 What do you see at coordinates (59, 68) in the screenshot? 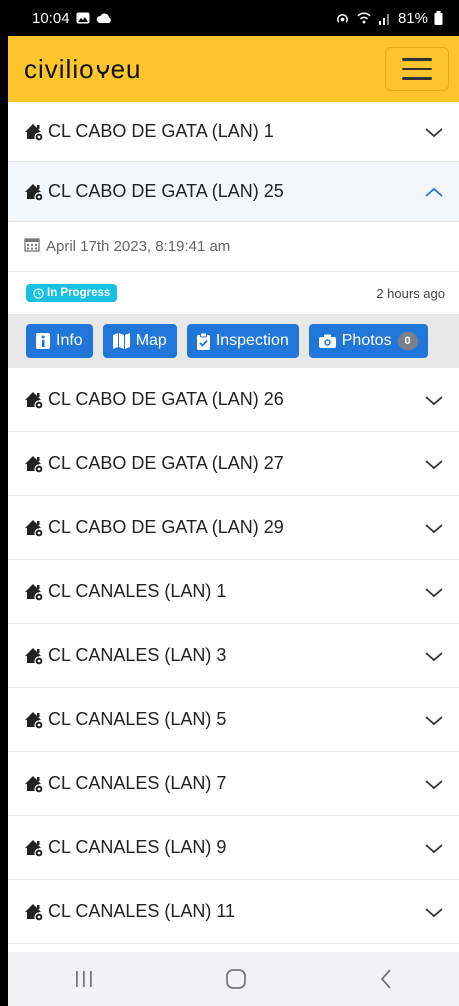
I see `logo-text-left: civilio` at bounding box center [59, 68].